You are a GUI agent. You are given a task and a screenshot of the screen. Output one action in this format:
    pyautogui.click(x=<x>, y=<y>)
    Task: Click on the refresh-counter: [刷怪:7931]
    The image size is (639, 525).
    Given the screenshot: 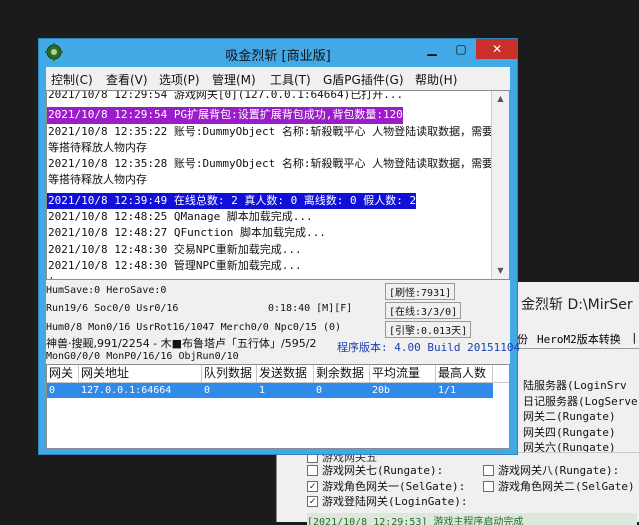 What is the action you would take?
    pyautogui.click(x=420, y=291)
    